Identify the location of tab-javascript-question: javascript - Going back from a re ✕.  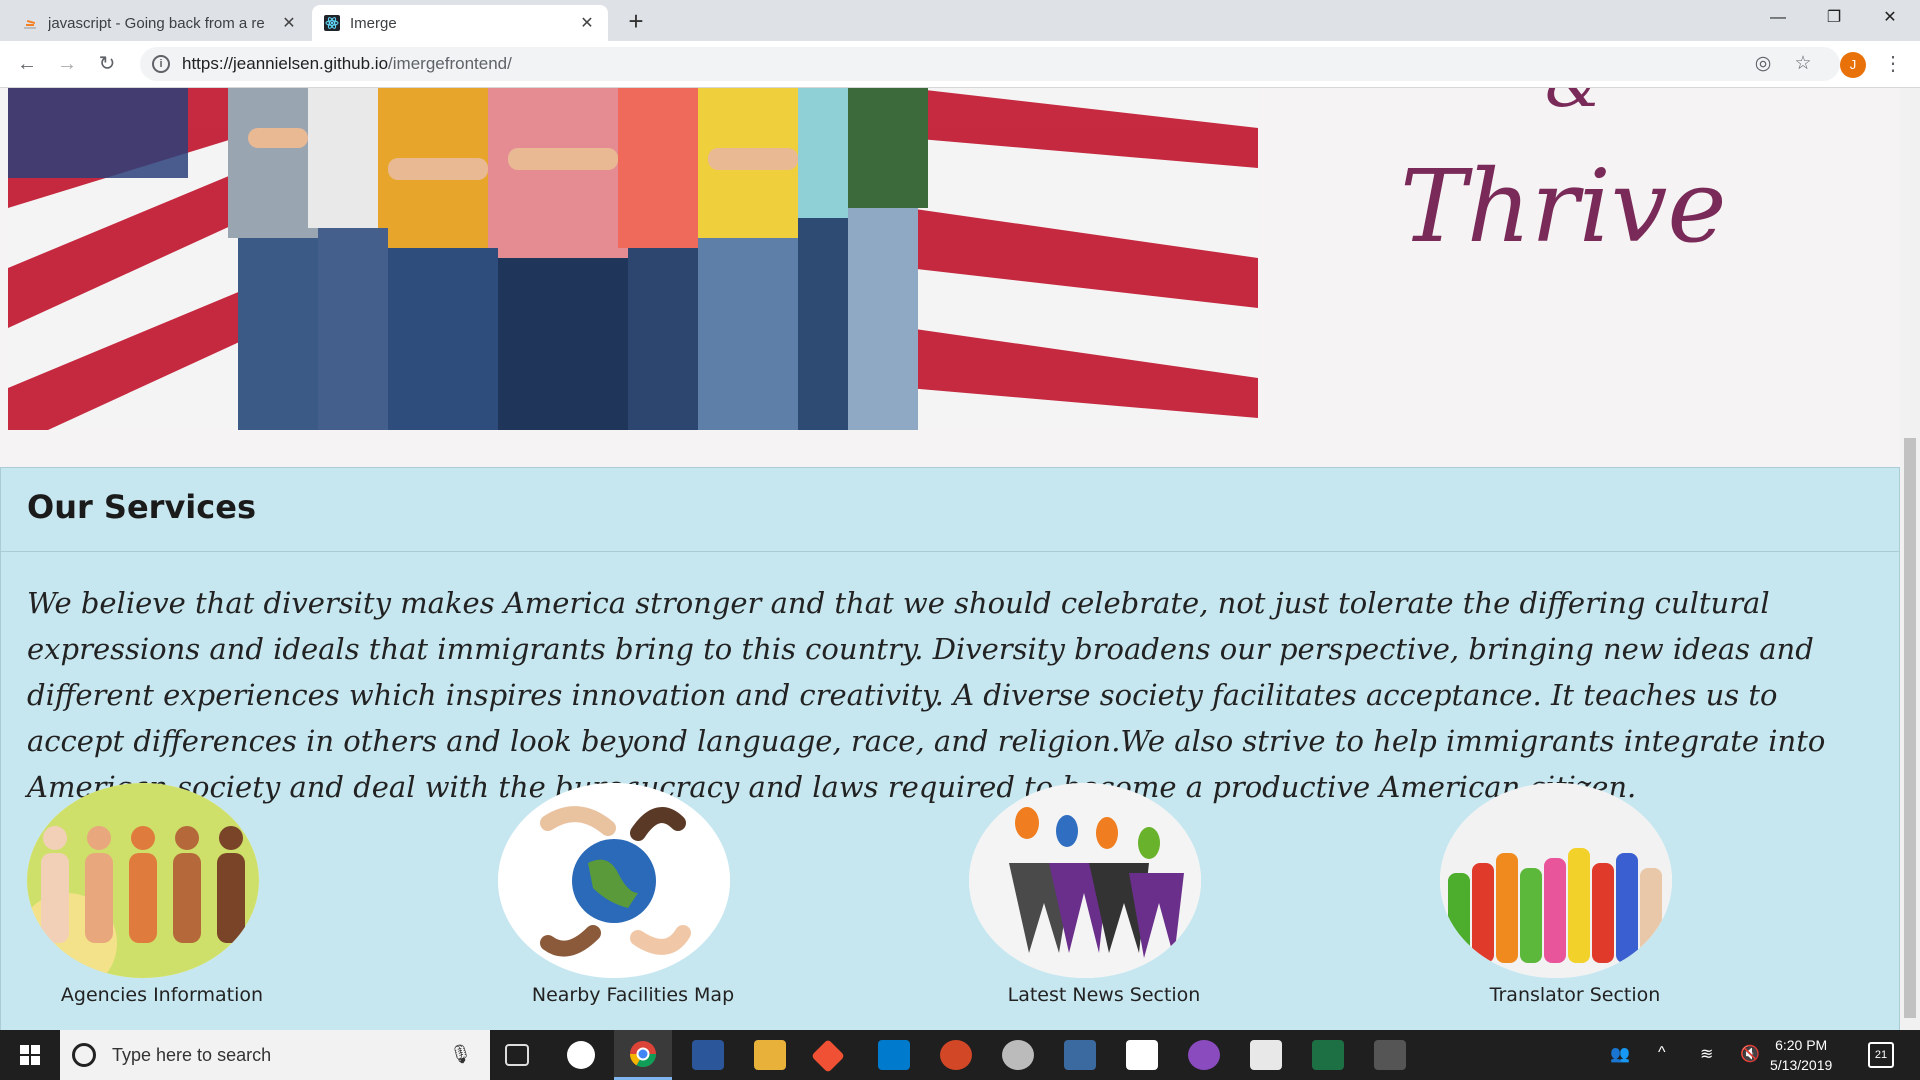
(160, 23).